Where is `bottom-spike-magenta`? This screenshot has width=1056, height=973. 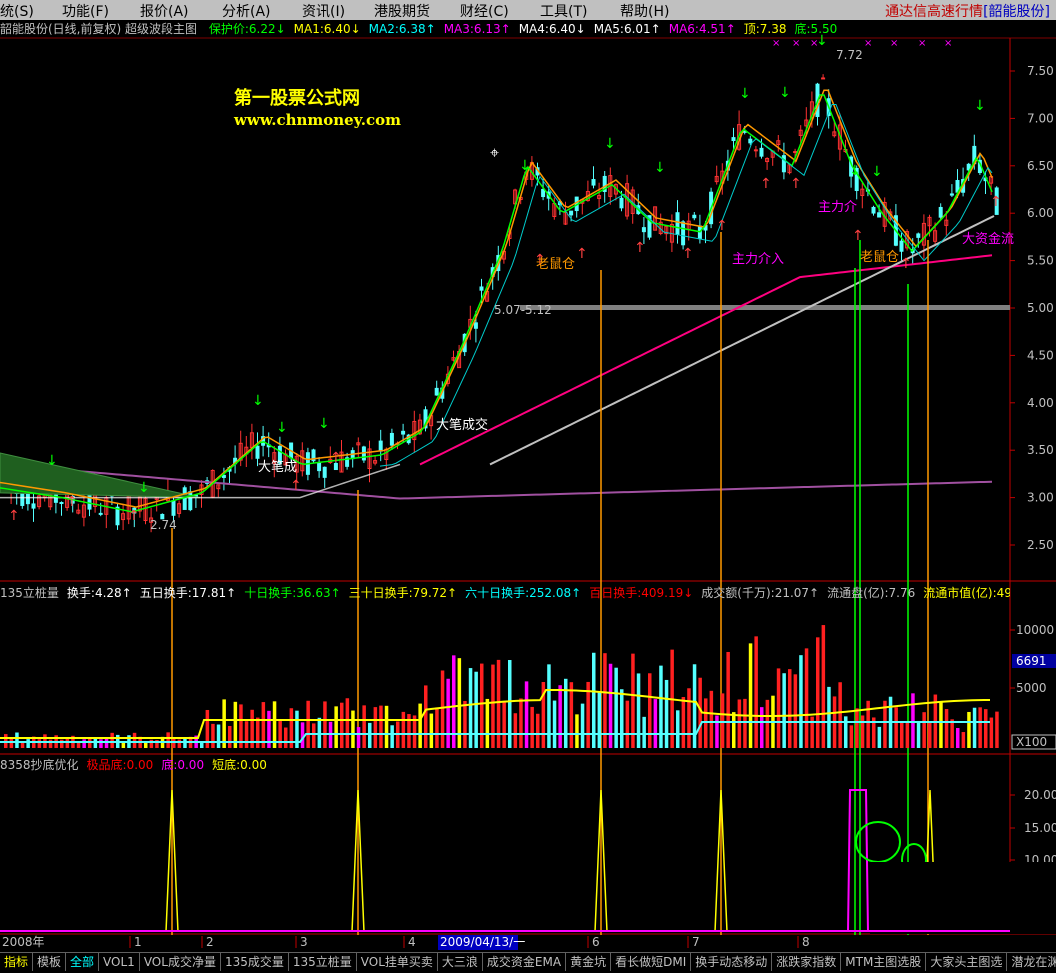 bottom-spike-magenta is located at coordinates (858, 861).